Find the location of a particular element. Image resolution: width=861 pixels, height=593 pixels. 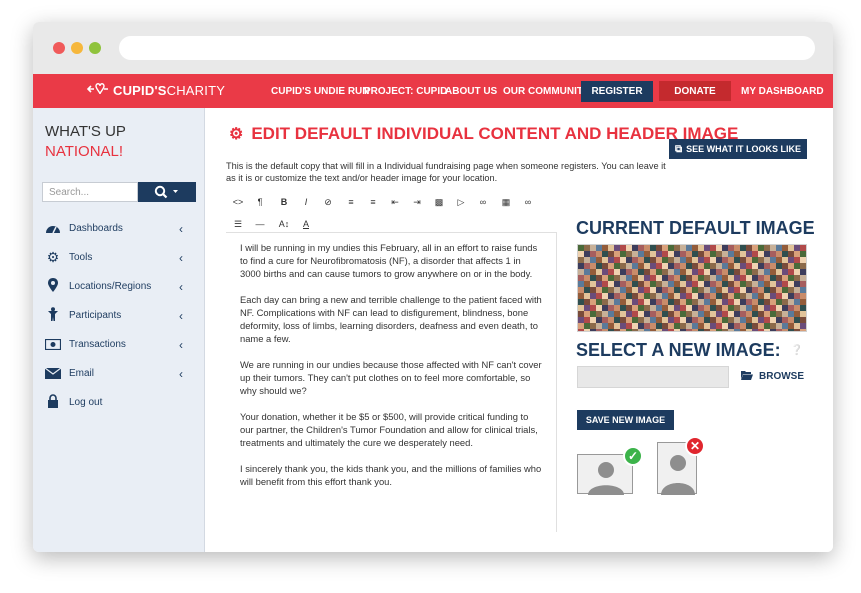

select-image-title: SELECT A NEW IMAGE: ❔ is located at coordinates (689, 350).